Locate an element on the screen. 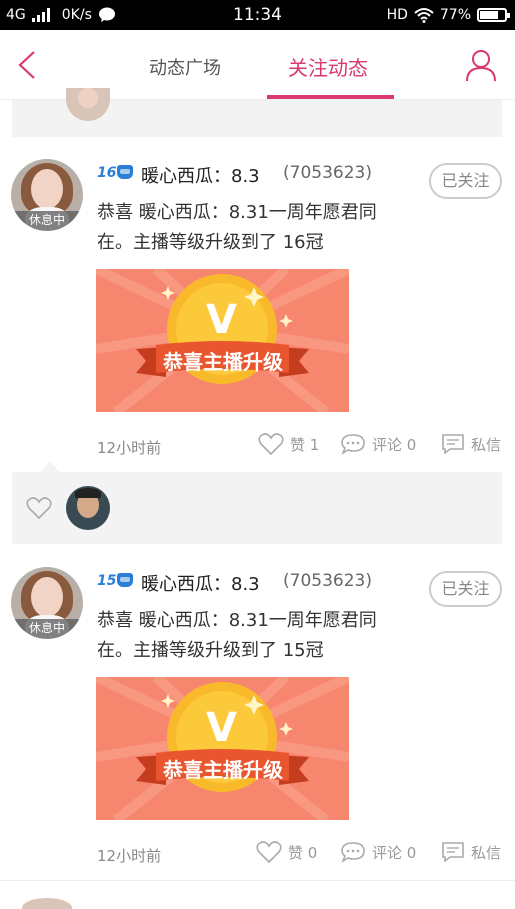 The image size is (515, 909). battery-percent: 77% is located at coordinates (455, 15).